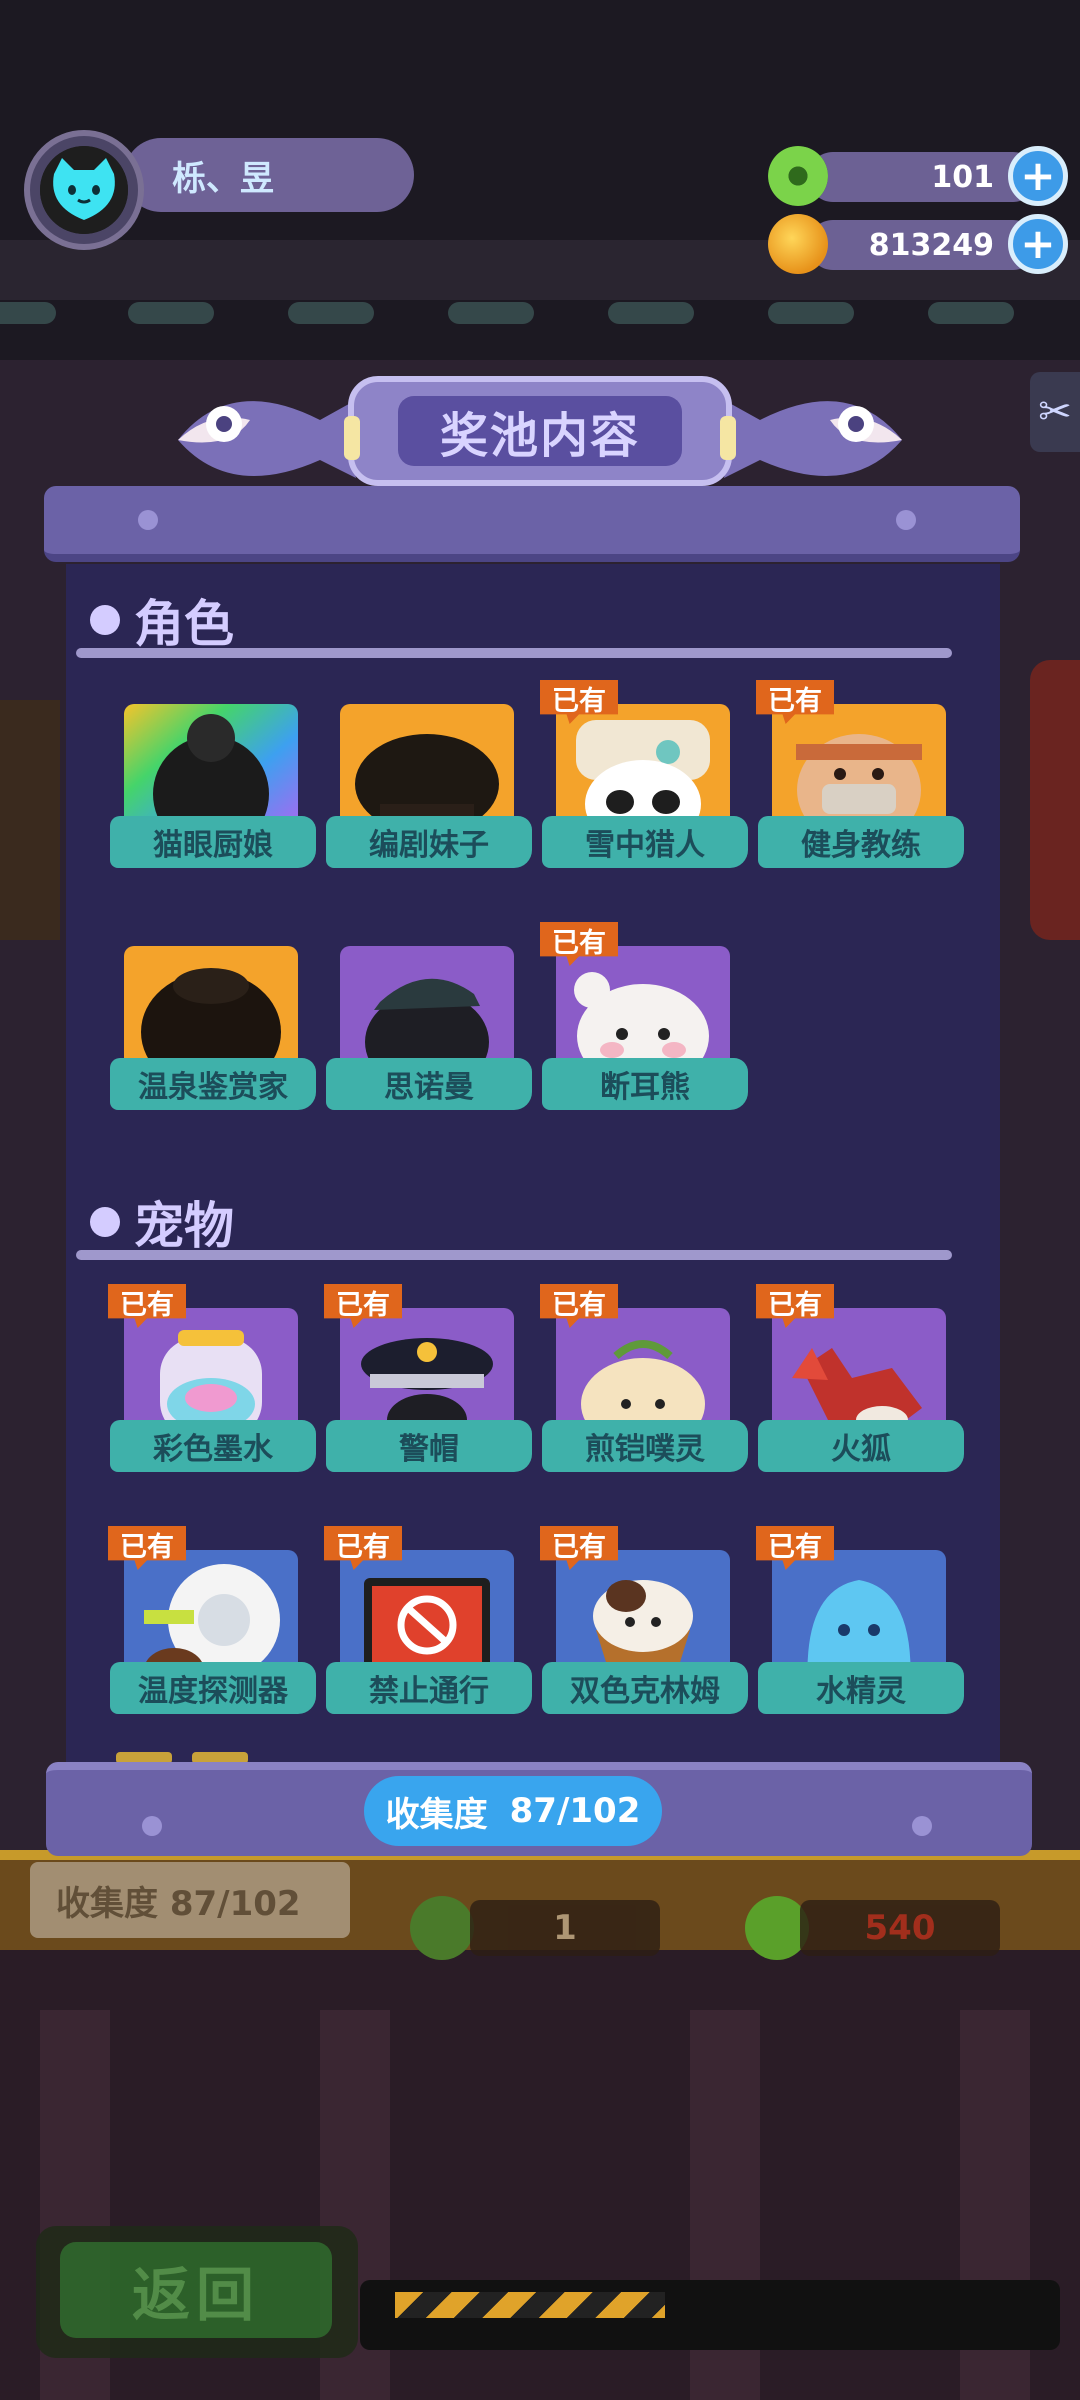 The height and width of the screenshot is (2400, 1080). Describe the element at coordinates (433, 1388) in the screenshot. I see `pet-card: 警帽 已有` at that location.